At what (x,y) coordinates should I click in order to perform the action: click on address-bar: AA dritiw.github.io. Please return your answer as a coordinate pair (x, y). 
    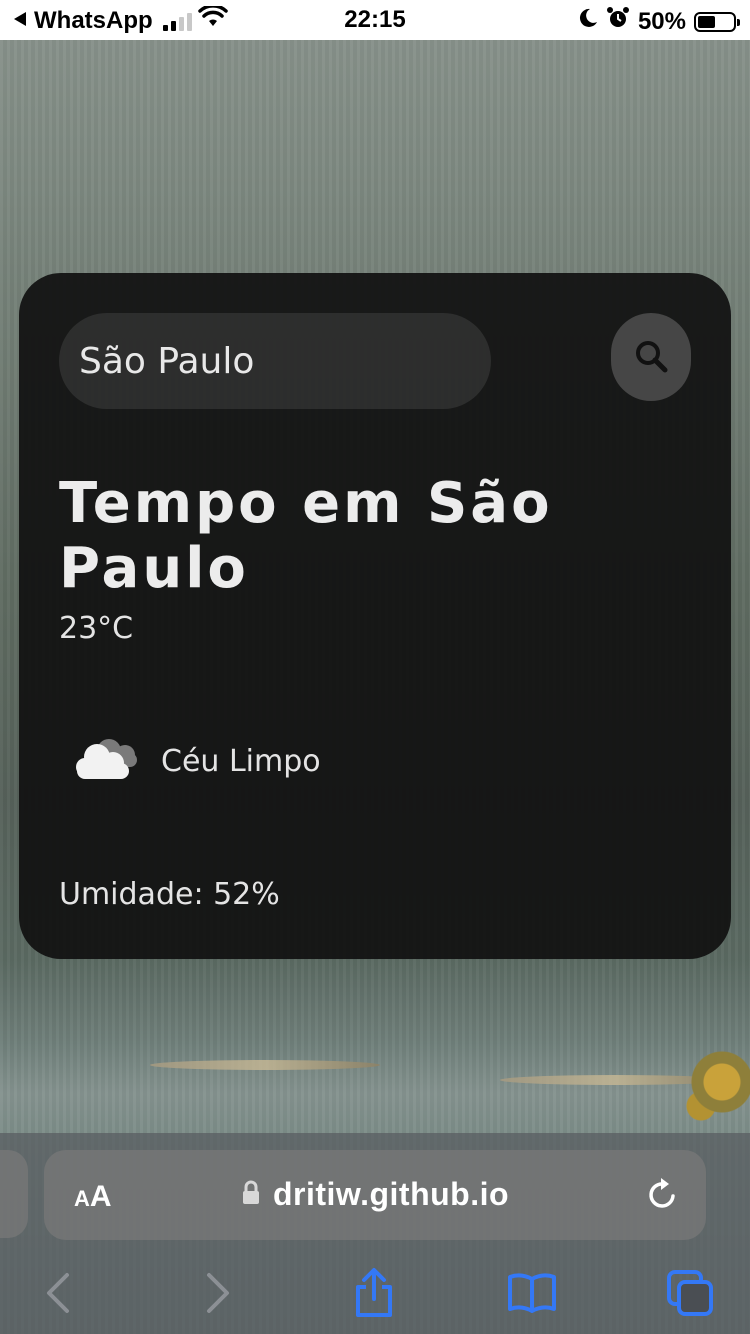
    Looking at the image, I should click on (375, 1195).